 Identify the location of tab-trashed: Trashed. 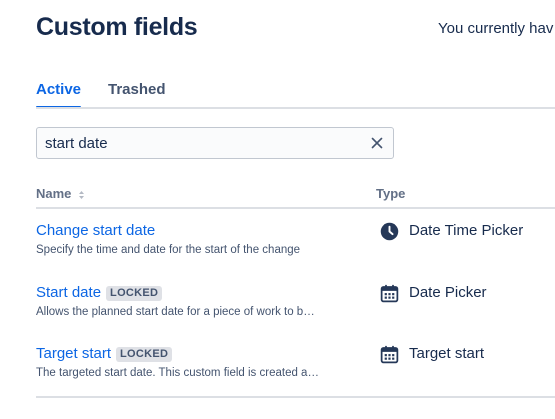
(137, 94).